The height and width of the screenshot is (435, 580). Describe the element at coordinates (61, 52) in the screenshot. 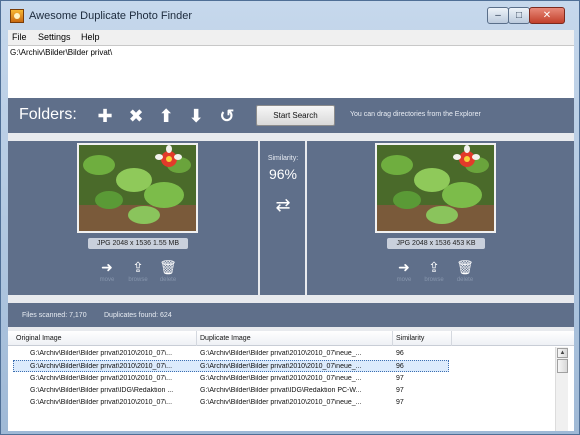

I see `folder-entry: G:\Archiv\Bilder\Bilder privat\` at that location.